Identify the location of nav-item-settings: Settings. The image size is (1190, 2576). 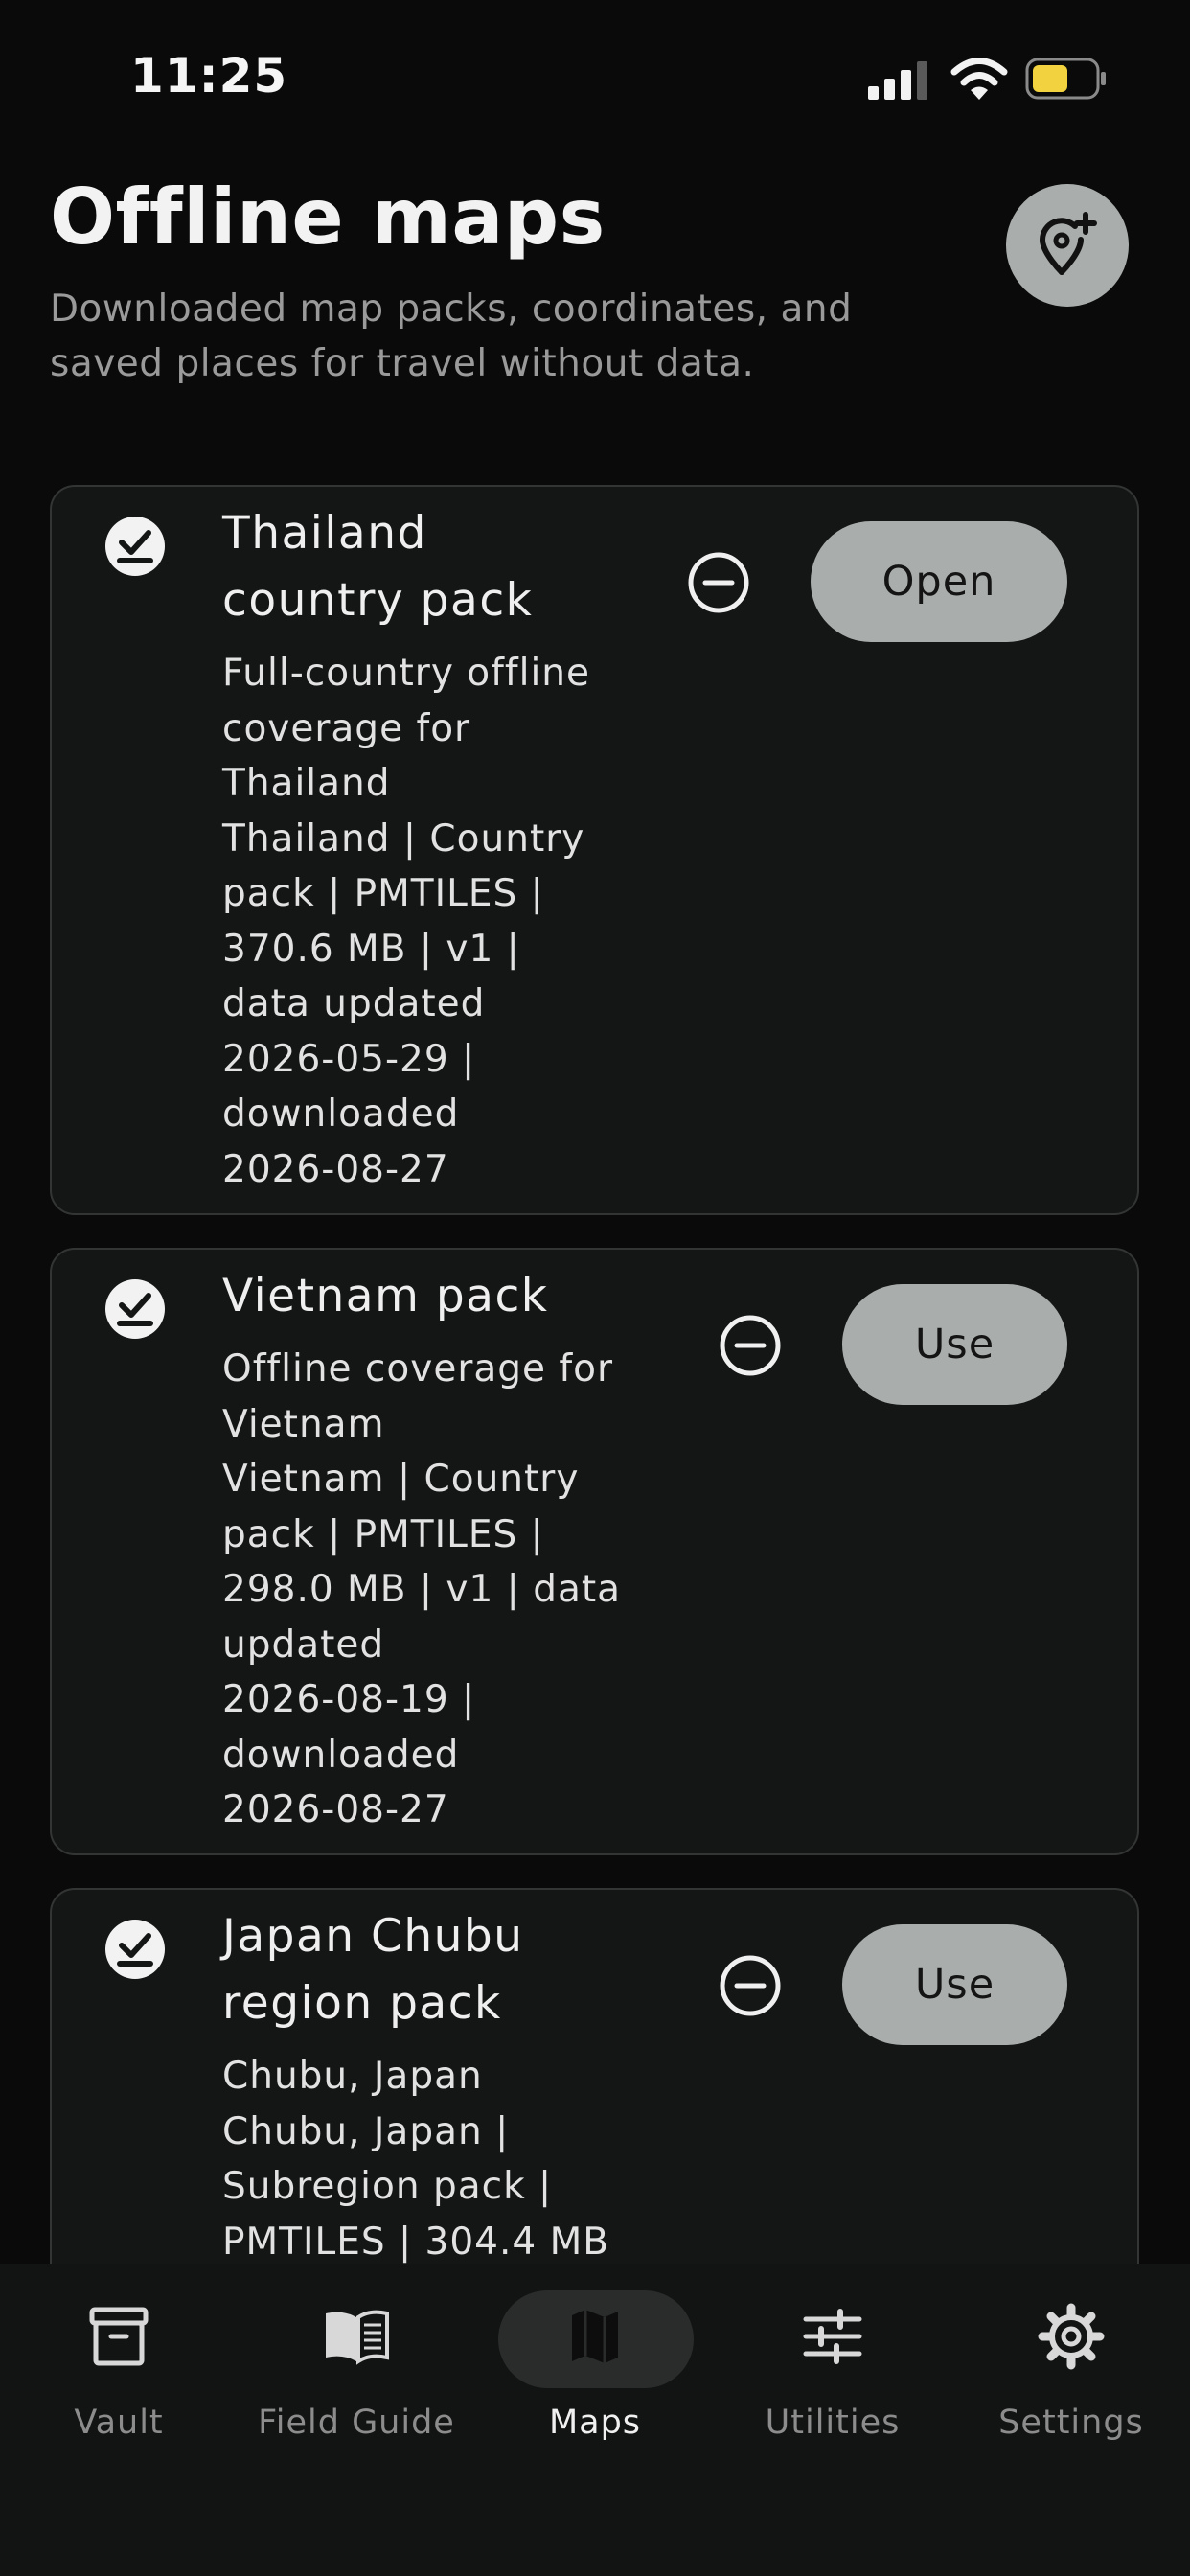
(1071, 2359).